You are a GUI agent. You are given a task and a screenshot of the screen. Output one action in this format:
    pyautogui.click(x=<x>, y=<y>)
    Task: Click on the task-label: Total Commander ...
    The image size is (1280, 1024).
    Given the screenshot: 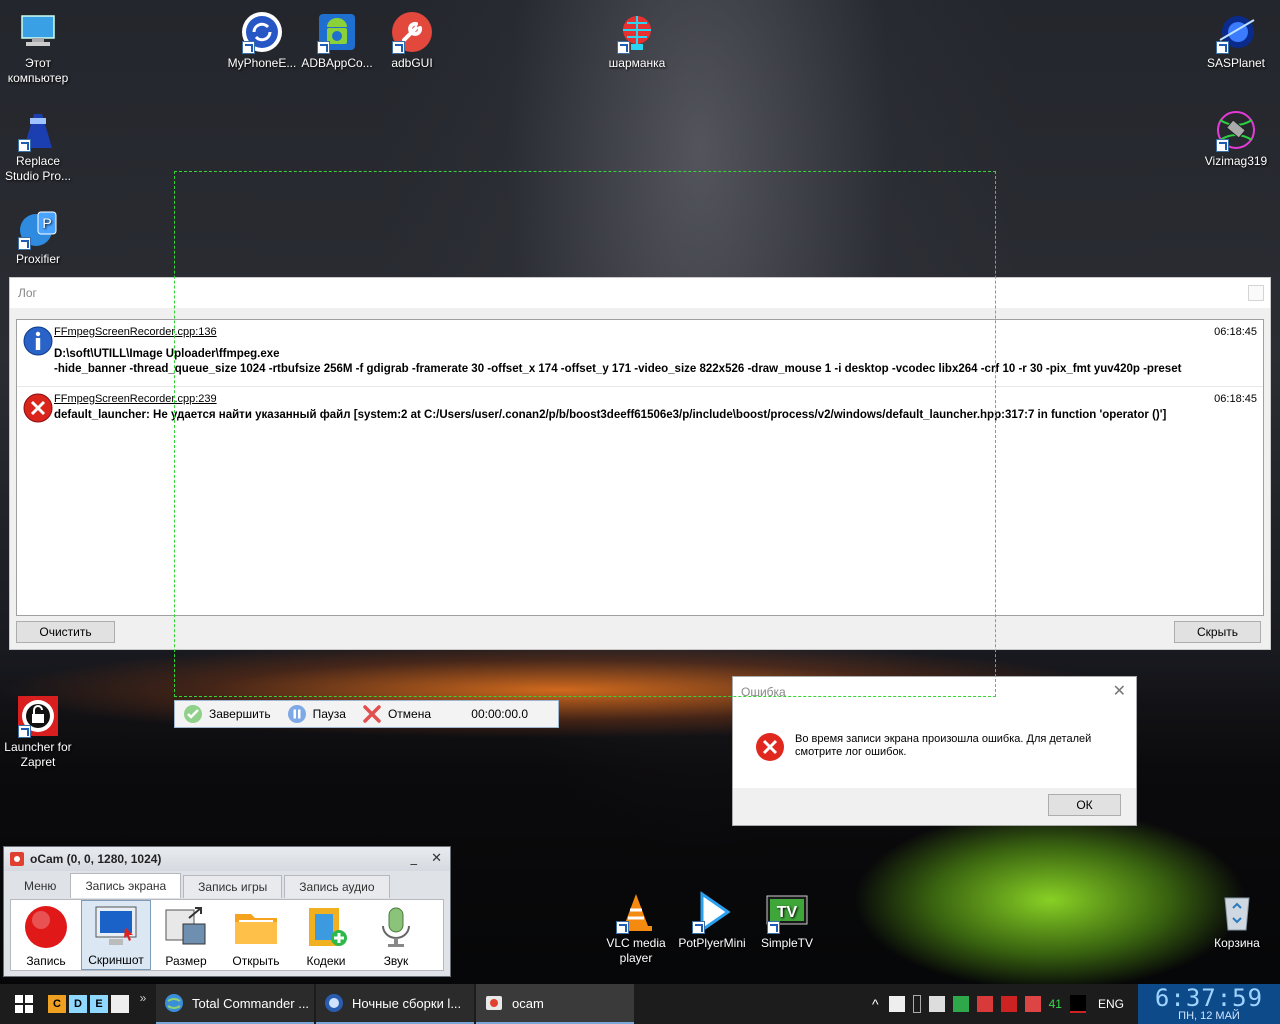 What is the action you would take?
    pyautogui.click(x=251, y=1003)
    